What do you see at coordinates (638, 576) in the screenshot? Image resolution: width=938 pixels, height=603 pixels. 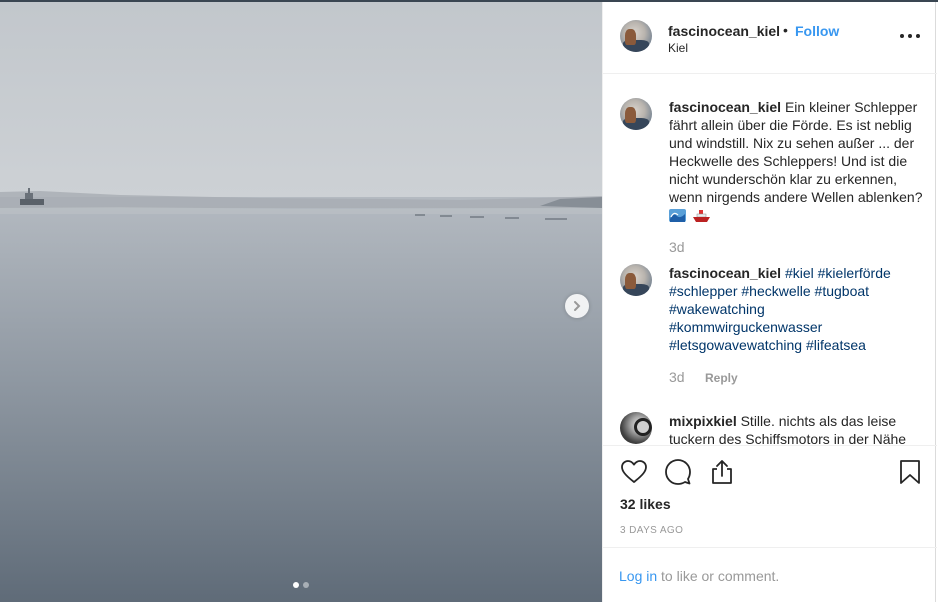 I see `login-link: Log in` at bounding box center [638, 576].